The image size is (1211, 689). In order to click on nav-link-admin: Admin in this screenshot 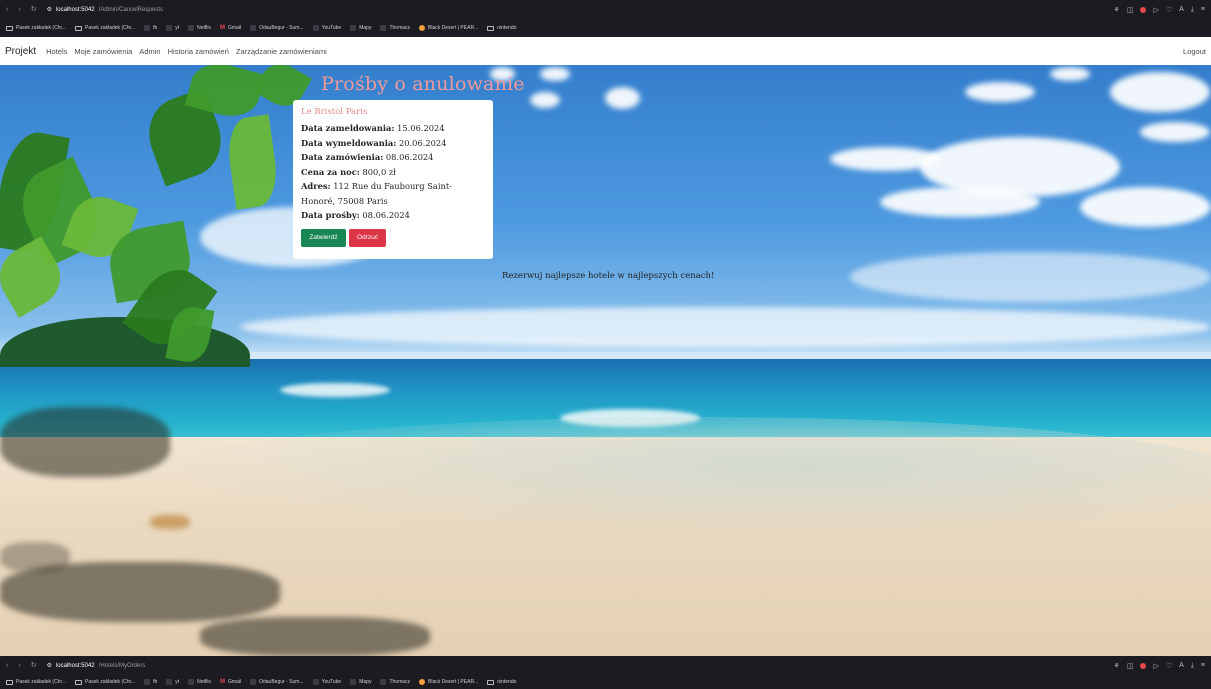, I will do `click(149, 51)`.